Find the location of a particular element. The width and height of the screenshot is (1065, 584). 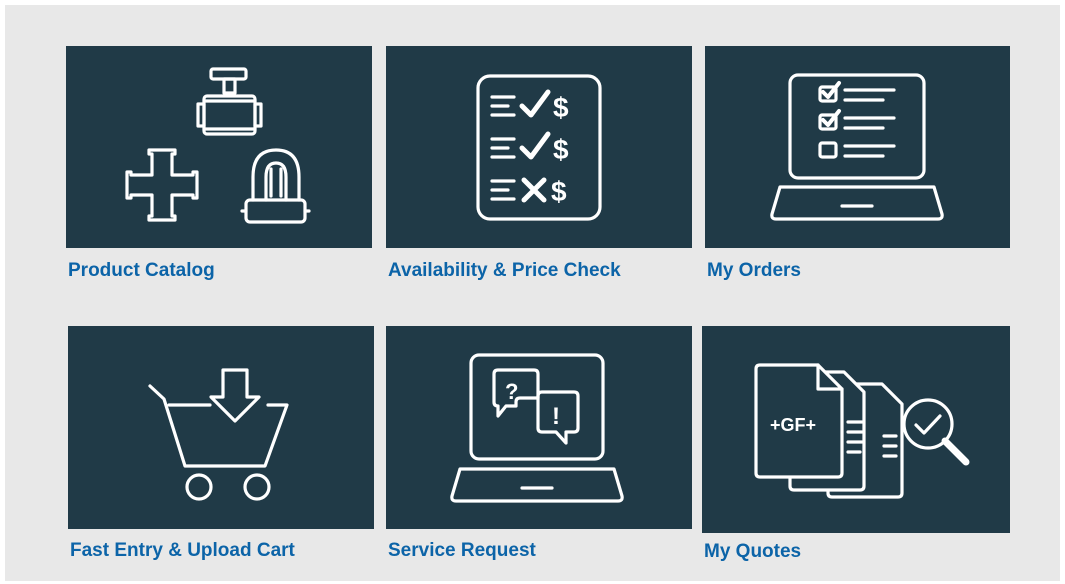

tile-availability-price-check: $ $ $ Availability & Price Check is located at coordinates (539, 167).